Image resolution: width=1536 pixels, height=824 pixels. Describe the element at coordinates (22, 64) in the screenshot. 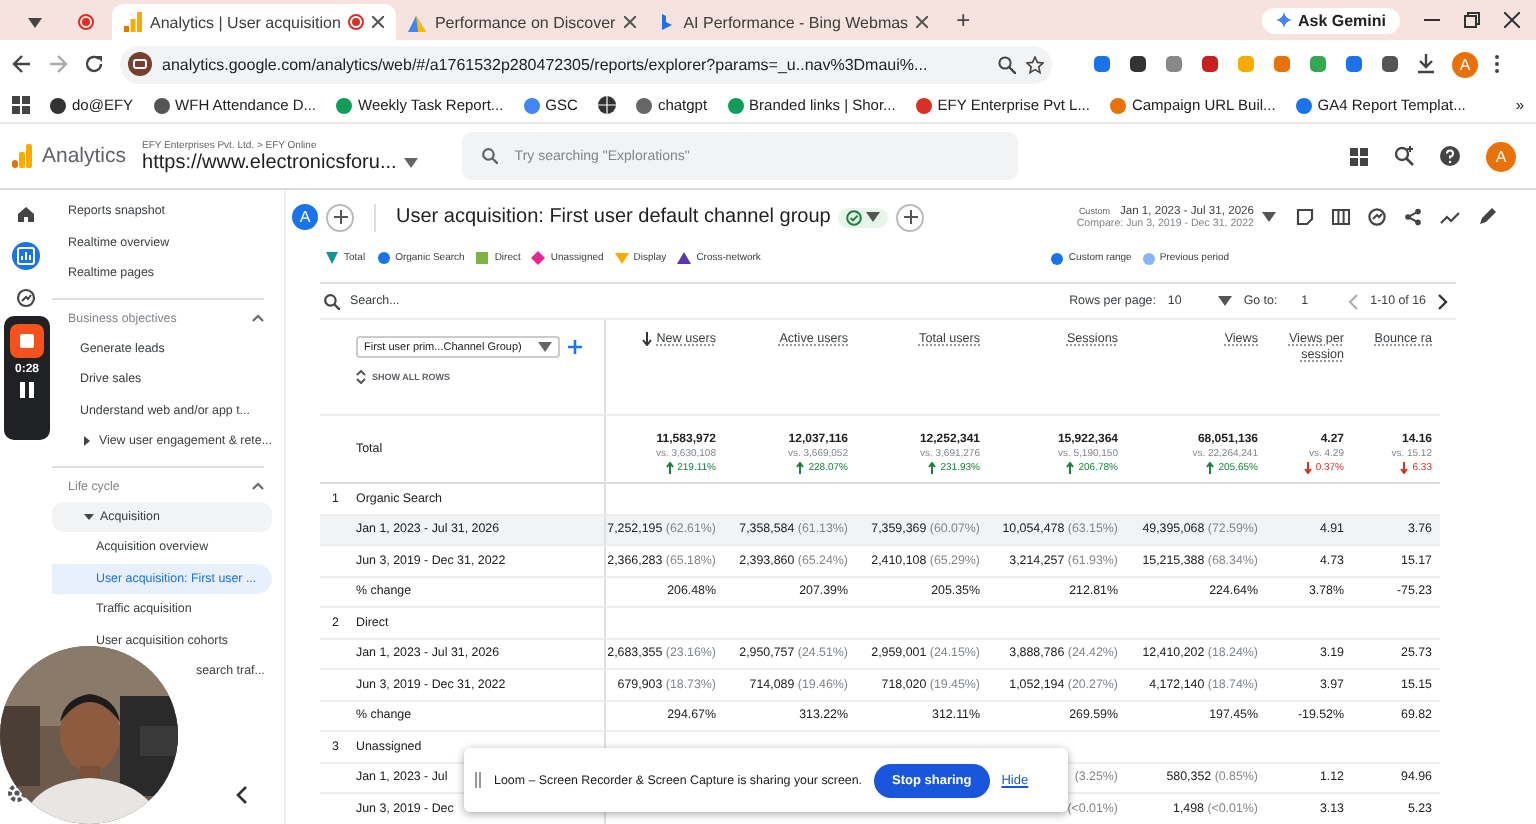

I see `back-icon` at that location.